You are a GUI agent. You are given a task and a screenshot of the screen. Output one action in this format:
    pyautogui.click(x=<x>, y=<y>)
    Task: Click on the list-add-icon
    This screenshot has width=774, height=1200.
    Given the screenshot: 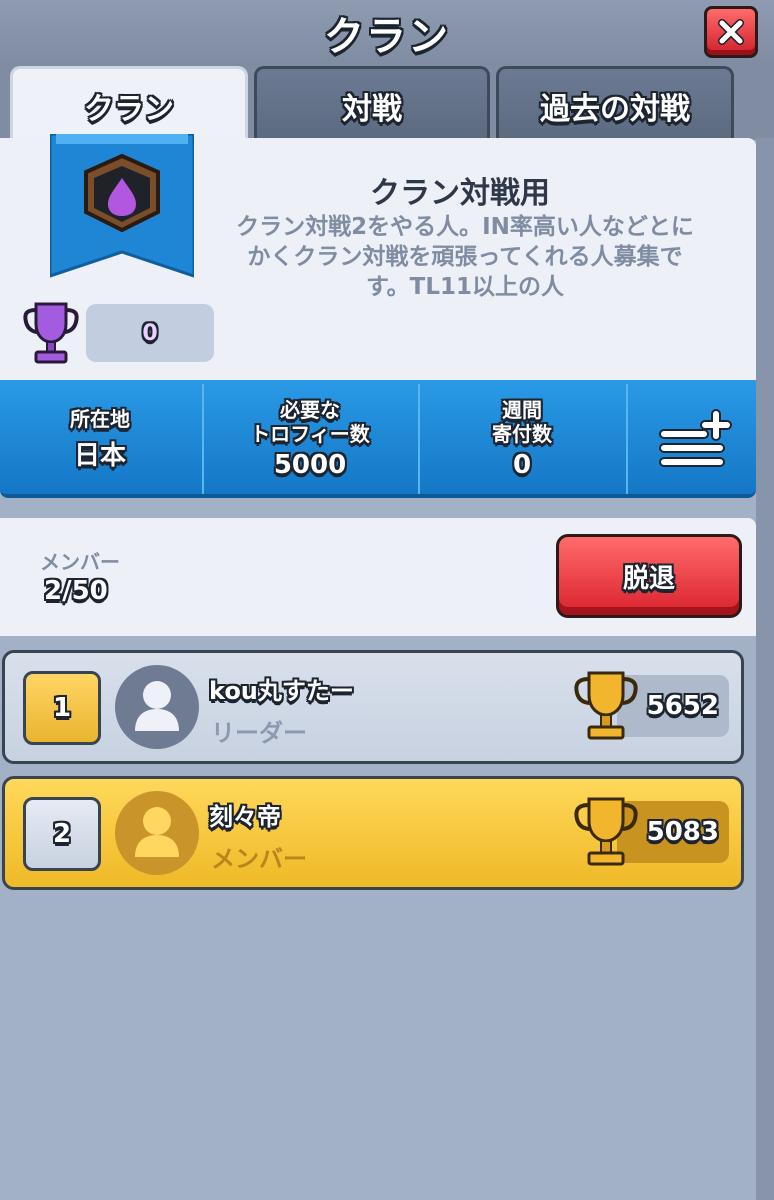 What is the action you would take?
    pyautogui.click(x=695, y=438)
    